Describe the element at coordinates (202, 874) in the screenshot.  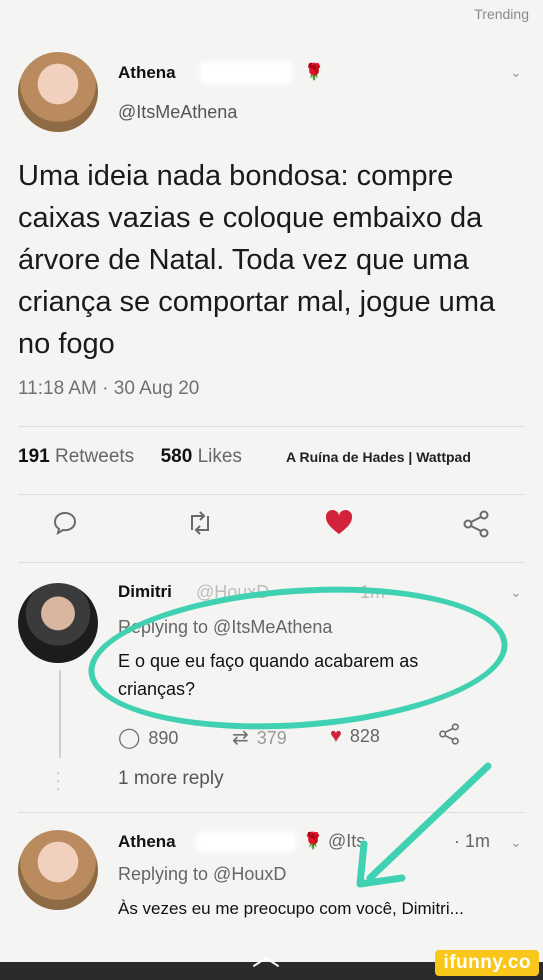
I see `reply2-replying-to: Replying to @HouxD` at that location.